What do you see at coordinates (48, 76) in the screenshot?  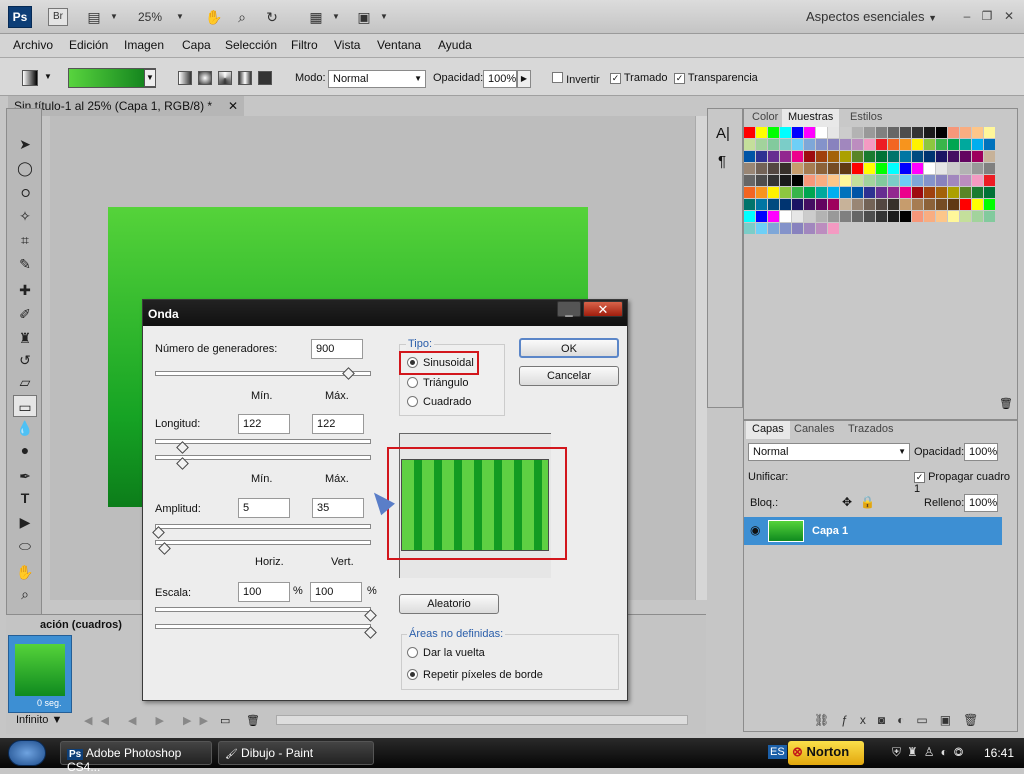 I see `preset-chevron-icon: ▼` at bounding box center [48, 76].